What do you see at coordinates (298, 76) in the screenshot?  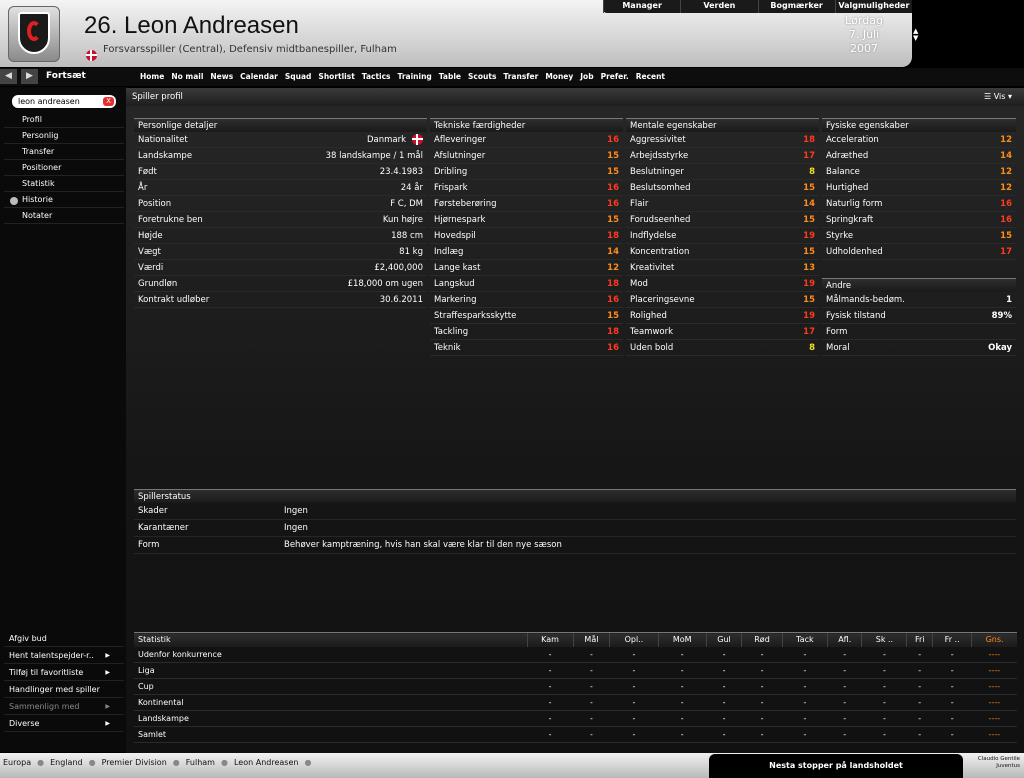 I see `nav-squad: Squad` at bounding box center [298, 76].